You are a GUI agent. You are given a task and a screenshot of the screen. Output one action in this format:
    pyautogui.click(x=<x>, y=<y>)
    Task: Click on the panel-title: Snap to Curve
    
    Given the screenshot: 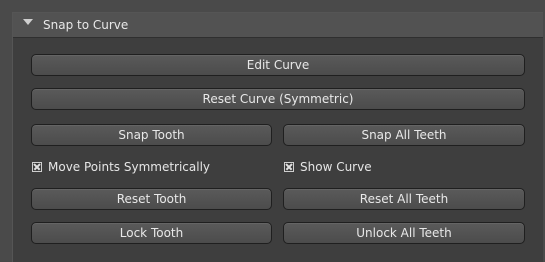 What is the action you would take?
    pyautogui.click(x=86, y=25)
    